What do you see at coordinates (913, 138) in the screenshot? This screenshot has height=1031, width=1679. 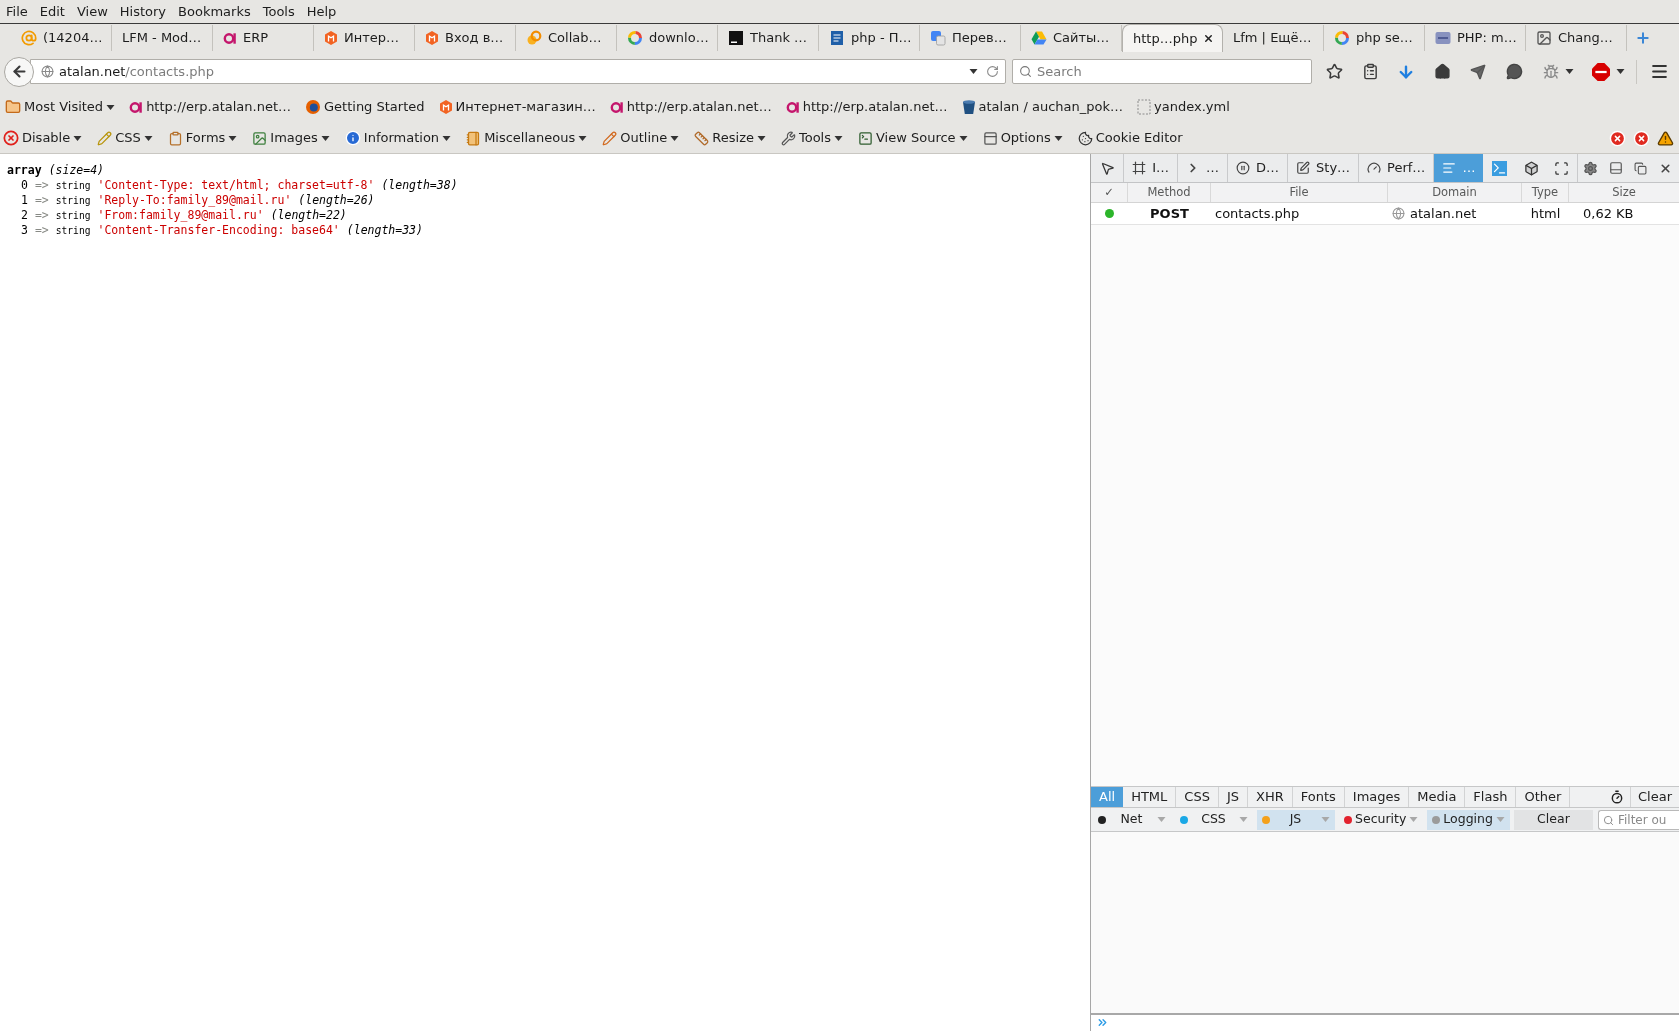 I see `toolbar-menu: View Source` at bounding box center [913, 138].